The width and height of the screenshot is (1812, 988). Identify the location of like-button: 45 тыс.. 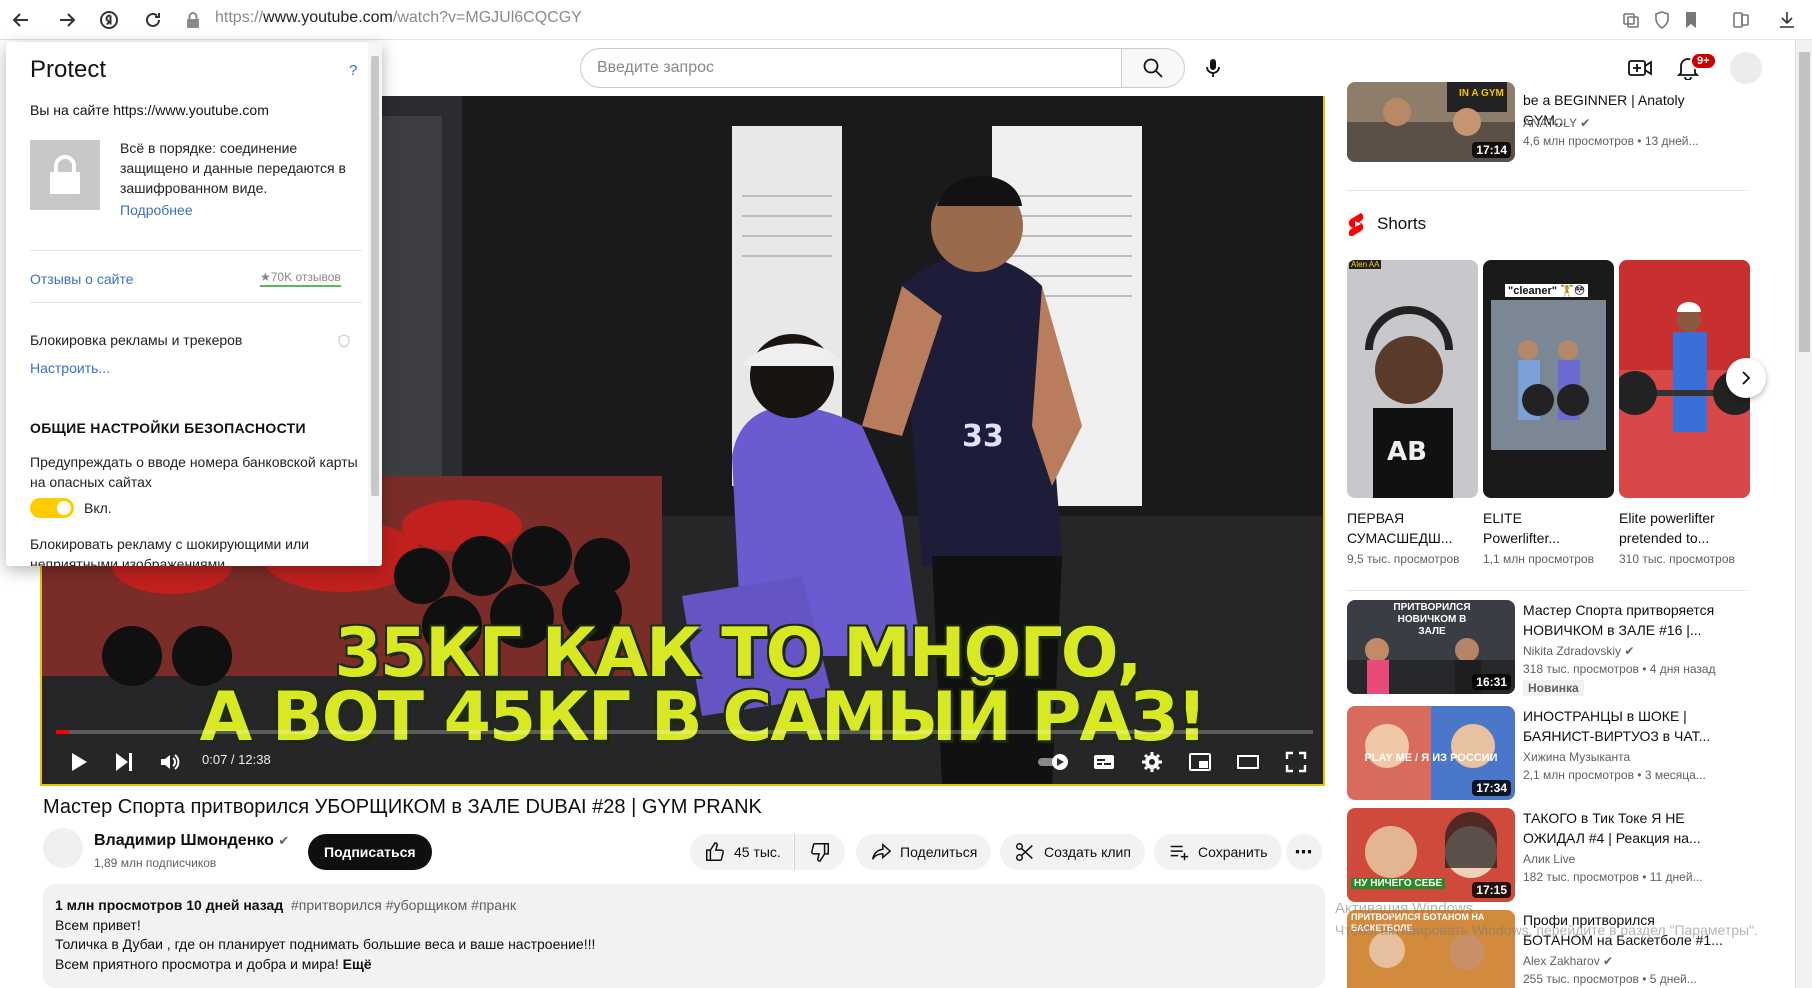
(741, 852).